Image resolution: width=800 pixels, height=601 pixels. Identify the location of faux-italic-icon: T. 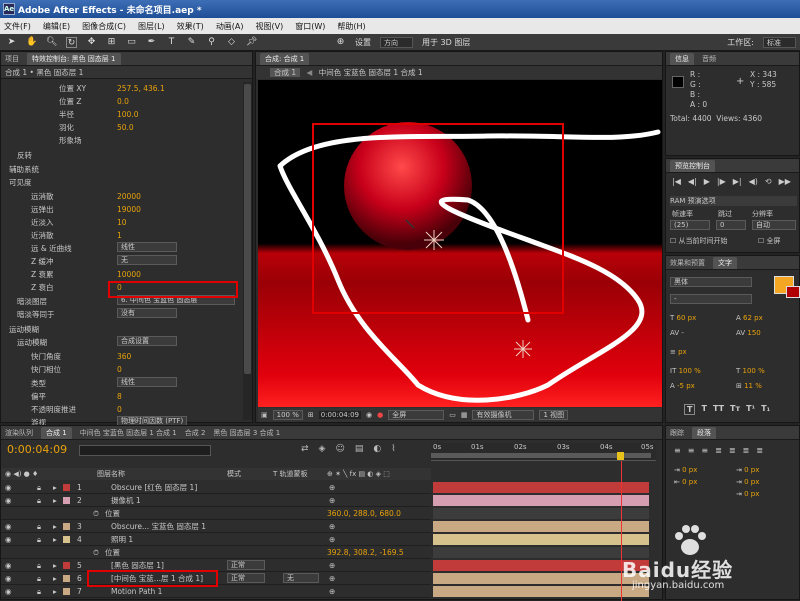
(703, 409).